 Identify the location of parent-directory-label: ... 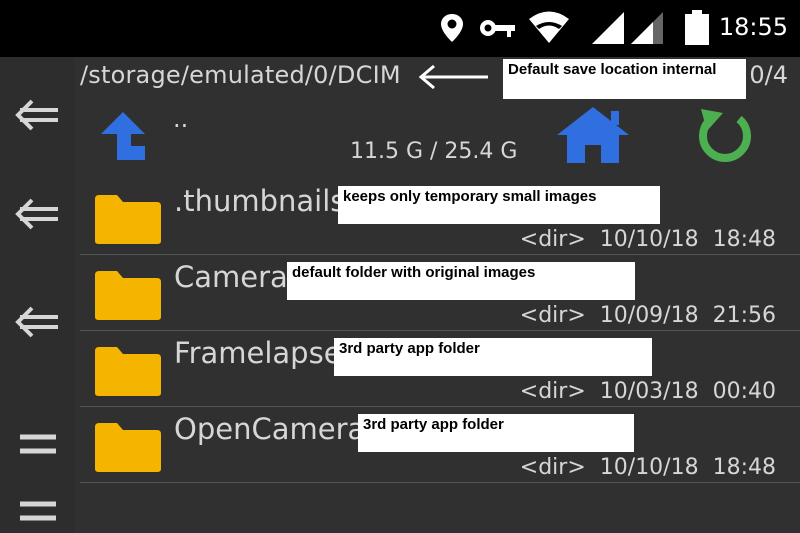
(180, 119).